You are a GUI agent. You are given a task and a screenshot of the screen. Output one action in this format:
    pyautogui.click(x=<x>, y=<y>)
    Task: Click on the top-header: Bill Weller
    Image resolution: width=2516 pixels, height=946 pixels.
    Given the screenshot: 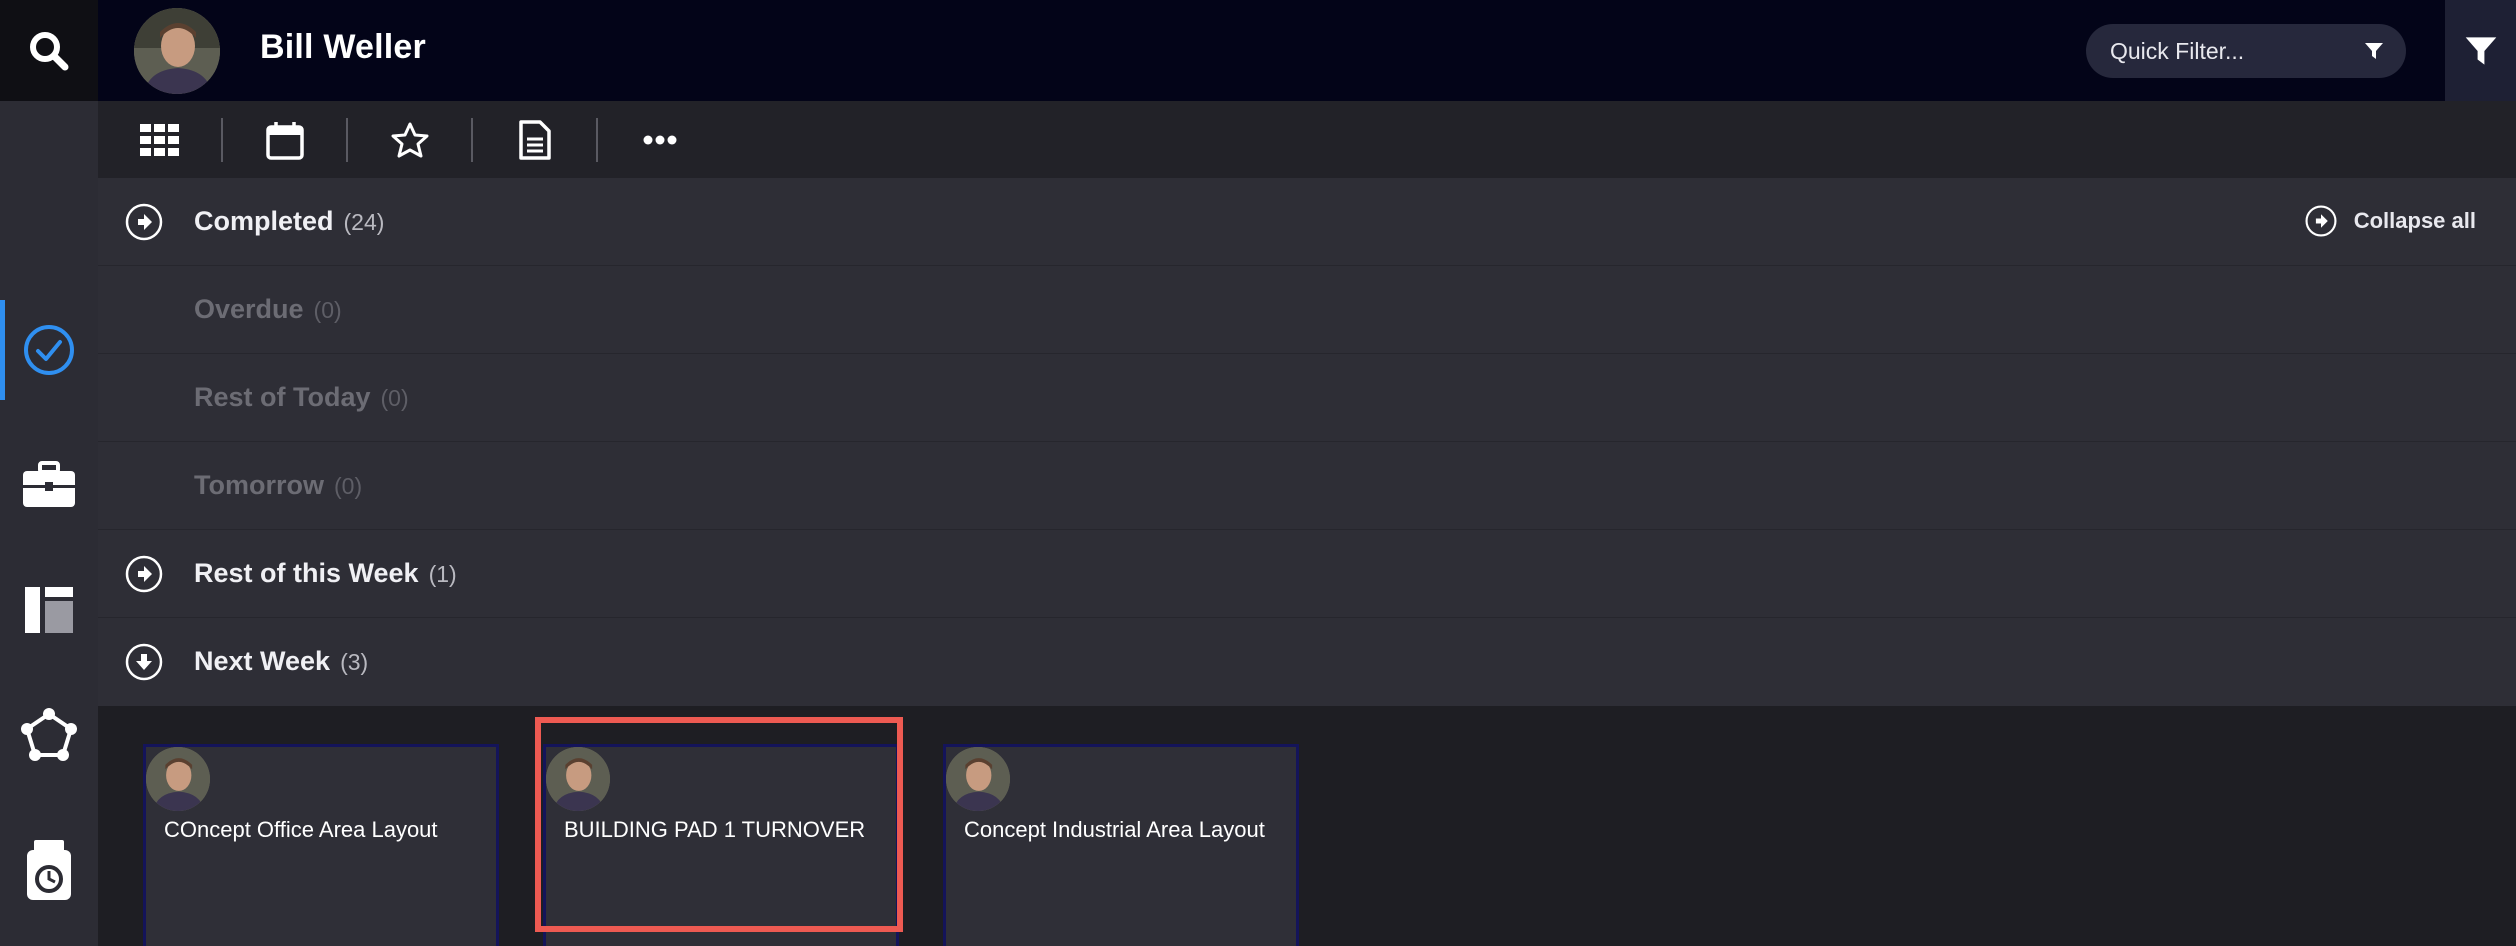 What is the action you would take?
    pyautogui.click(x=1307, y=50)
    